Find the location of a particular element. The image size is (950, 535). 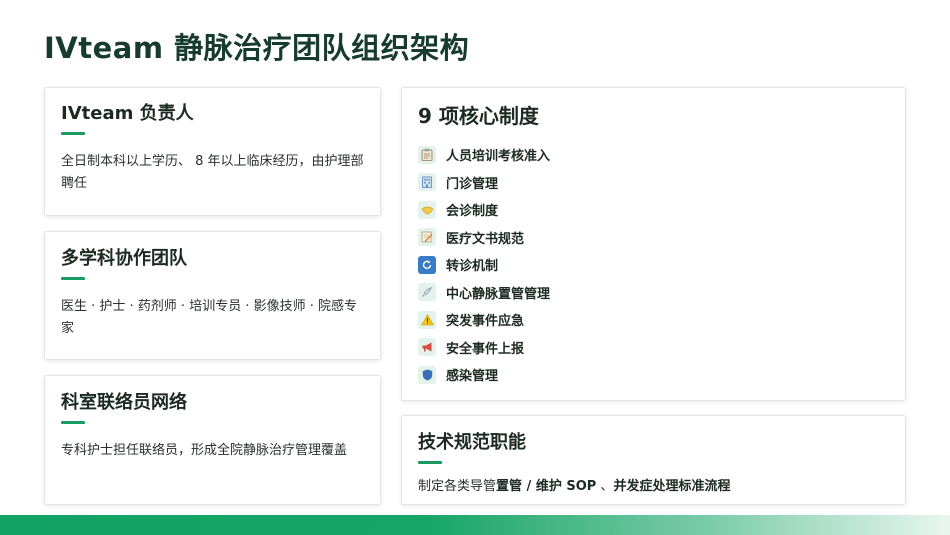

tech-card: 技术规范职能 制定各类导管置管 / 维护 SOP 、并发症处理标准流程 is located at coordinates (653, 460).